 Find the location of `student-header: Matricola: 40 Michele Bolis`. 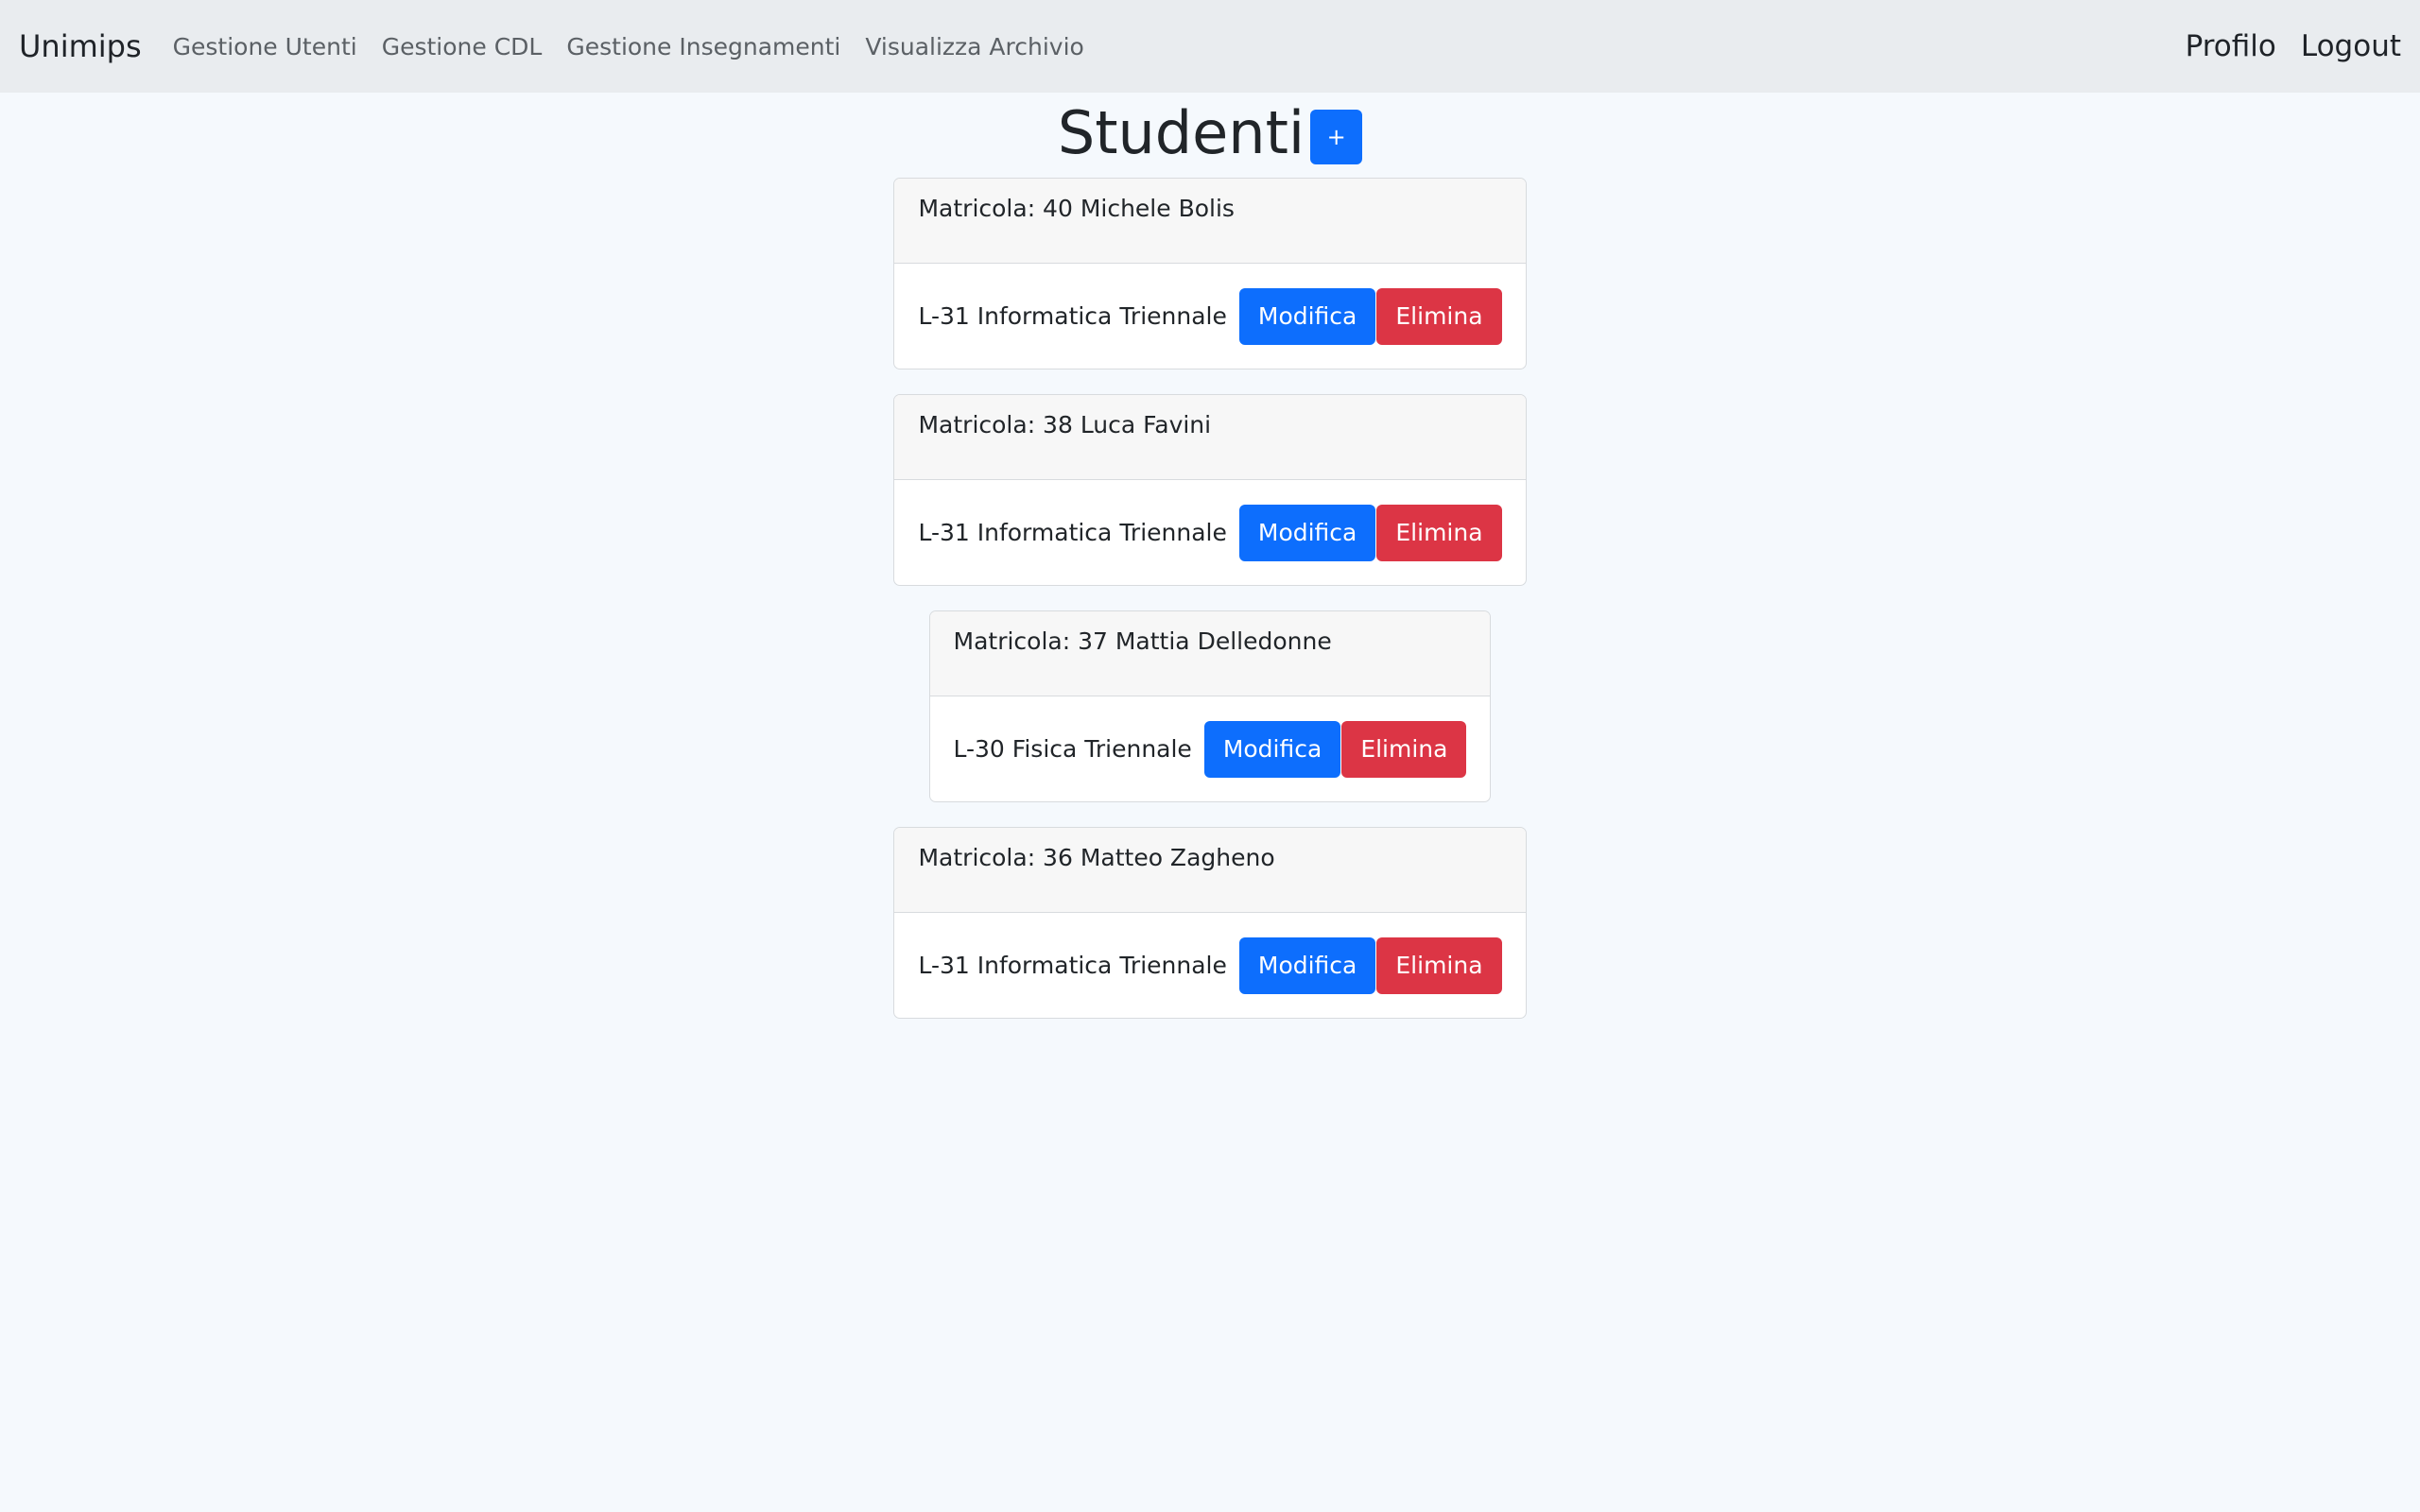

student-header: Matricola: 40 Michele Bolis is located at coordinates (1210, 221).